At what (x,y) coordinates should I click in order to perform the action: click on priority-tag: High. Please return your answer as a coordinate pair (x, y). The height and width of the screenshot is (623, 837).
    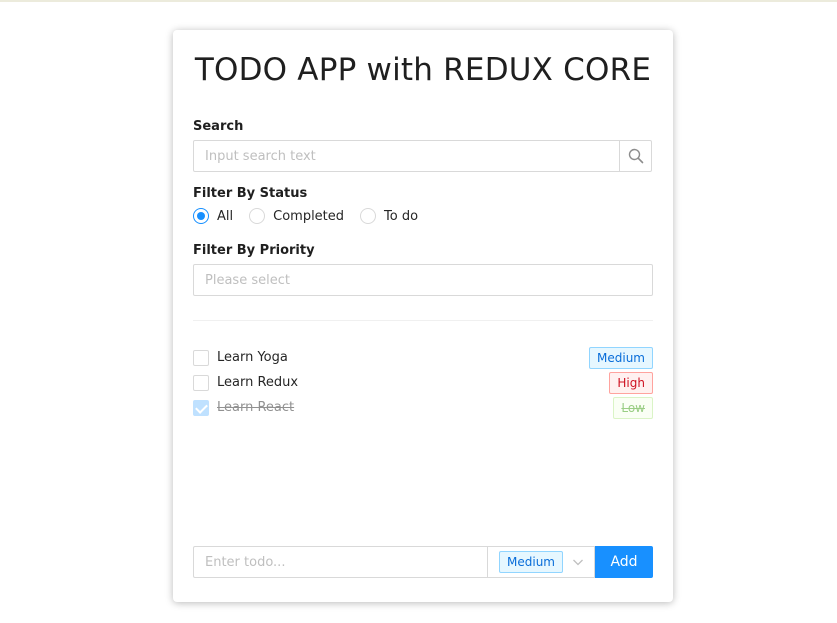
    Looking at the image, I should click on (631, 382).